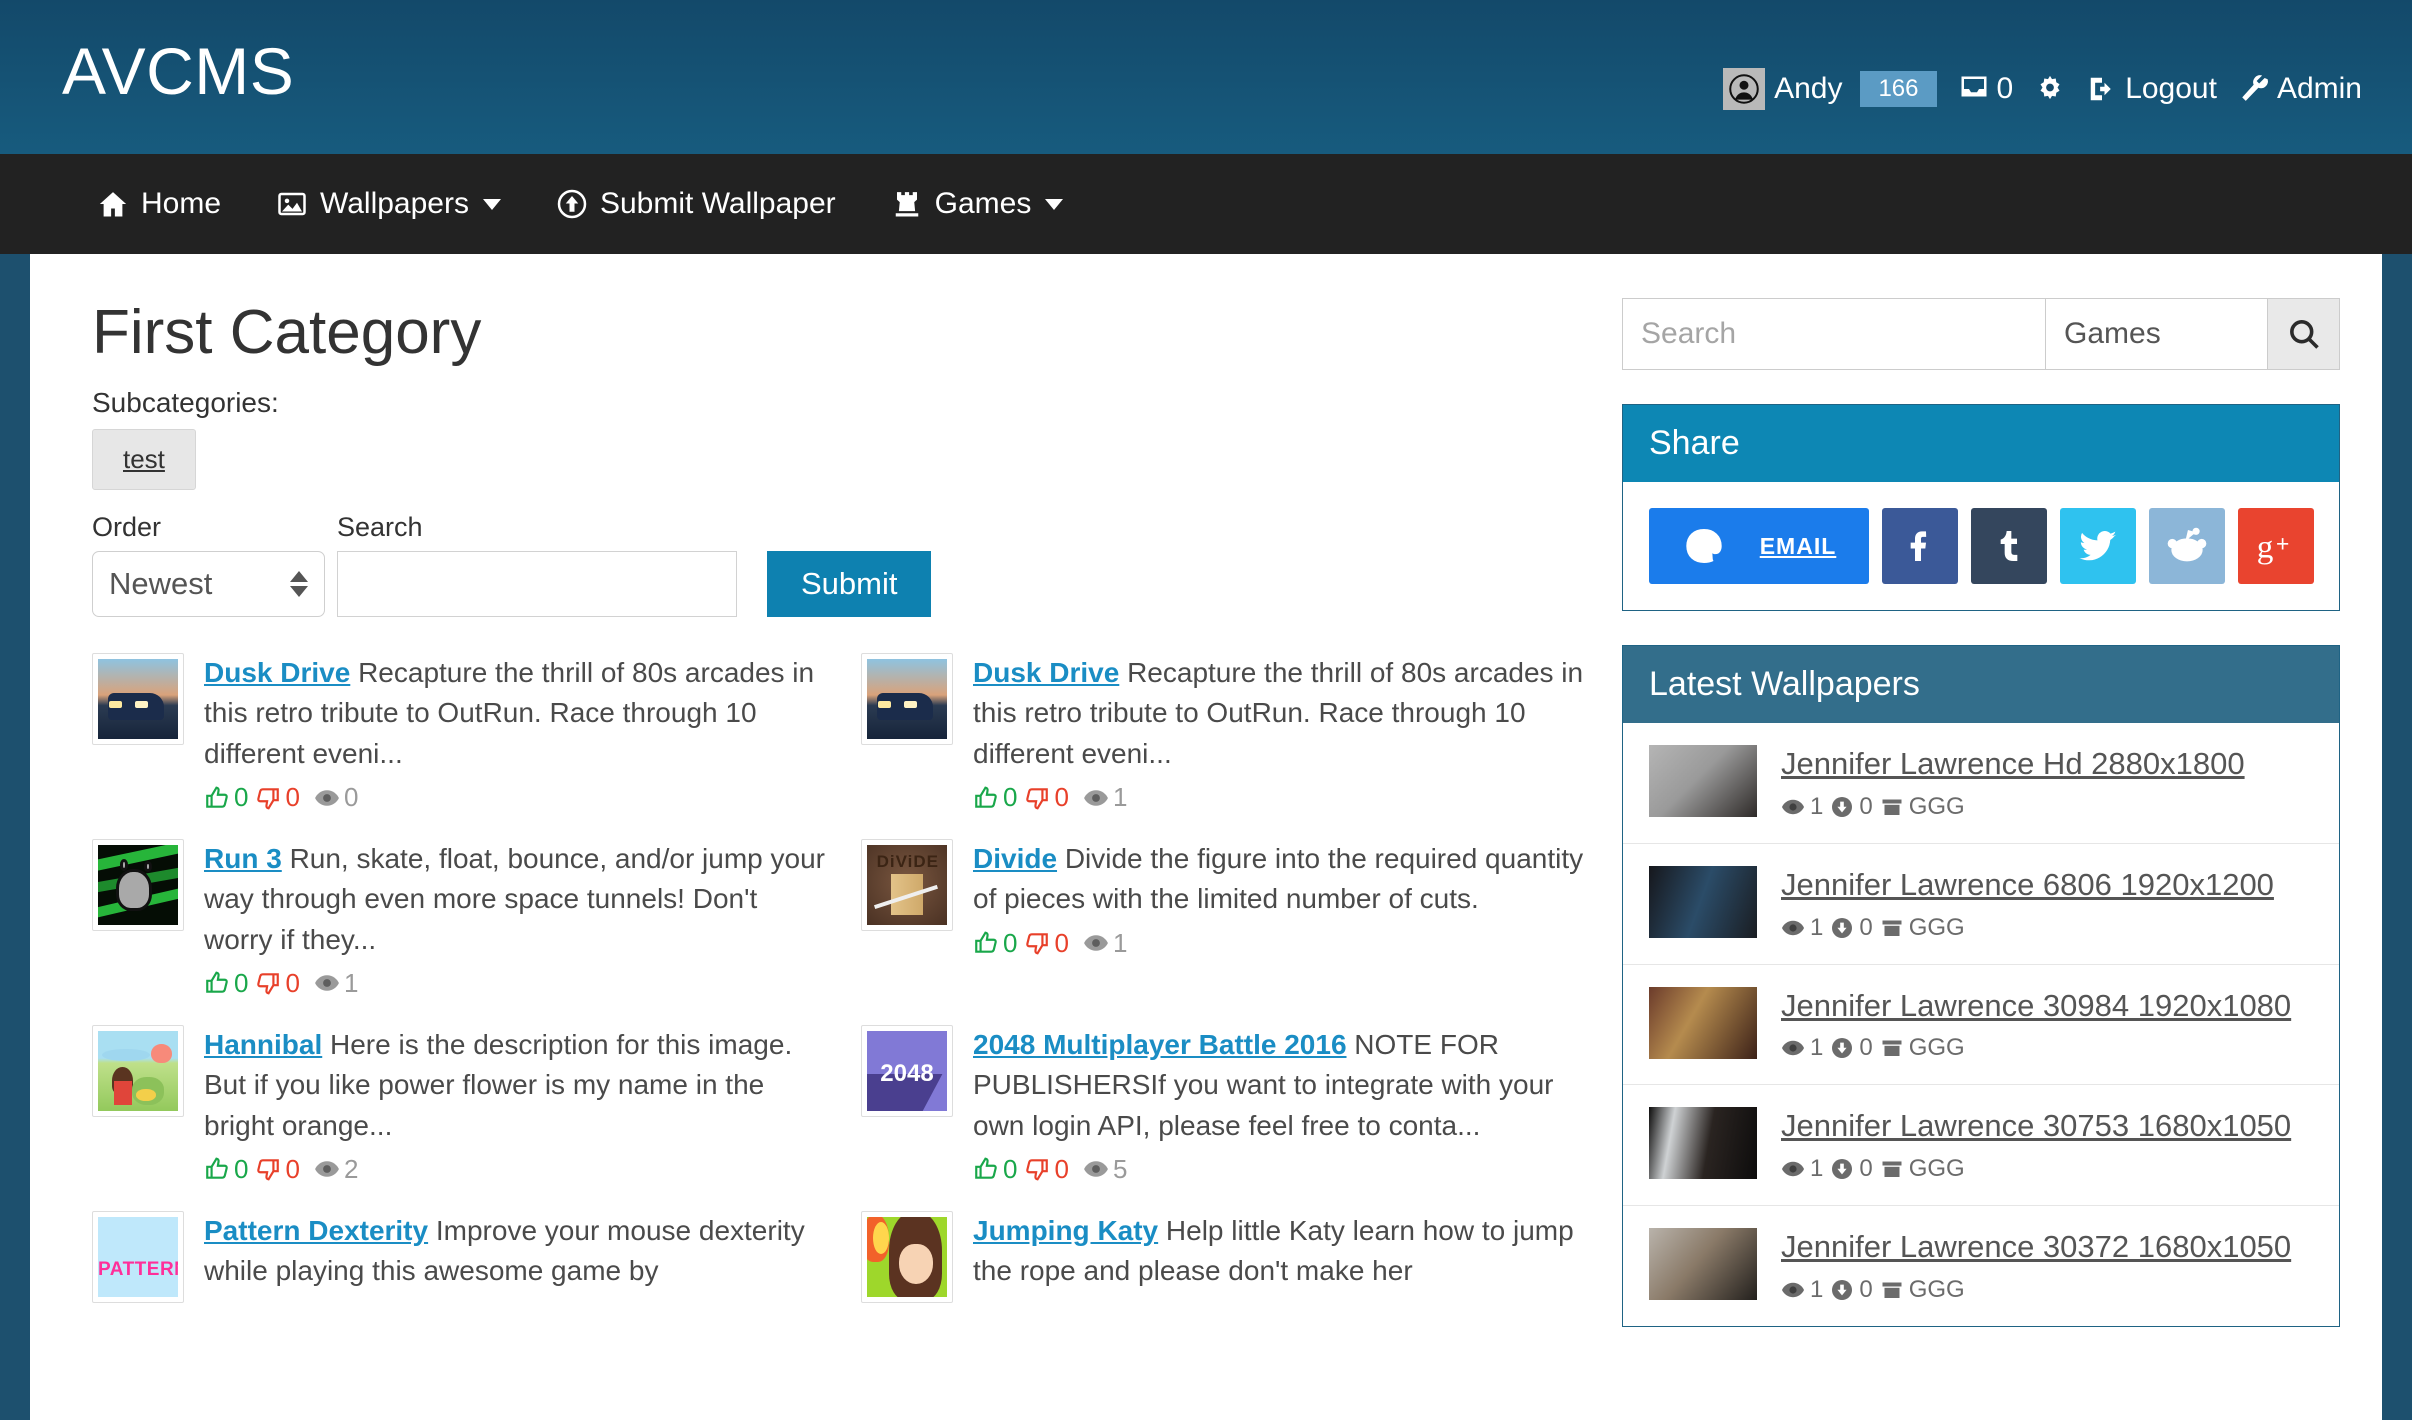  I want to click on game-thumbnail: PATTERN, so click(138, 1256).